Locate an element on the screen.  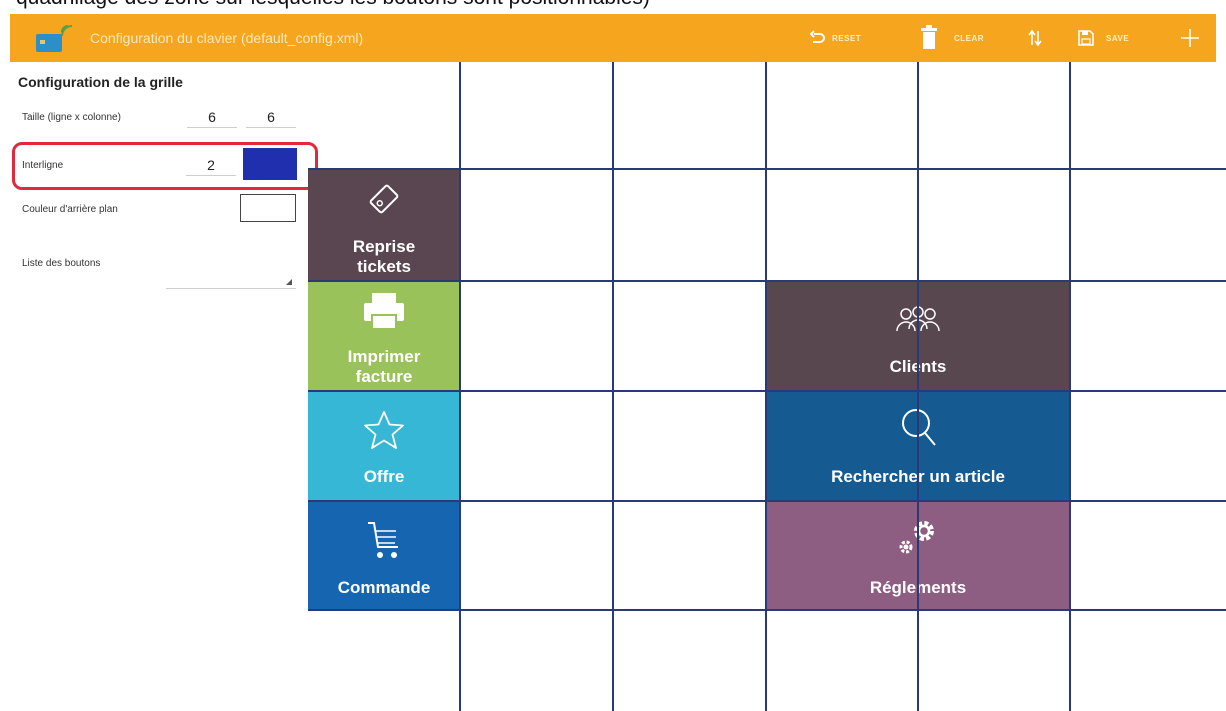
save-button: SAVE is located at coordinates (1103, 38).